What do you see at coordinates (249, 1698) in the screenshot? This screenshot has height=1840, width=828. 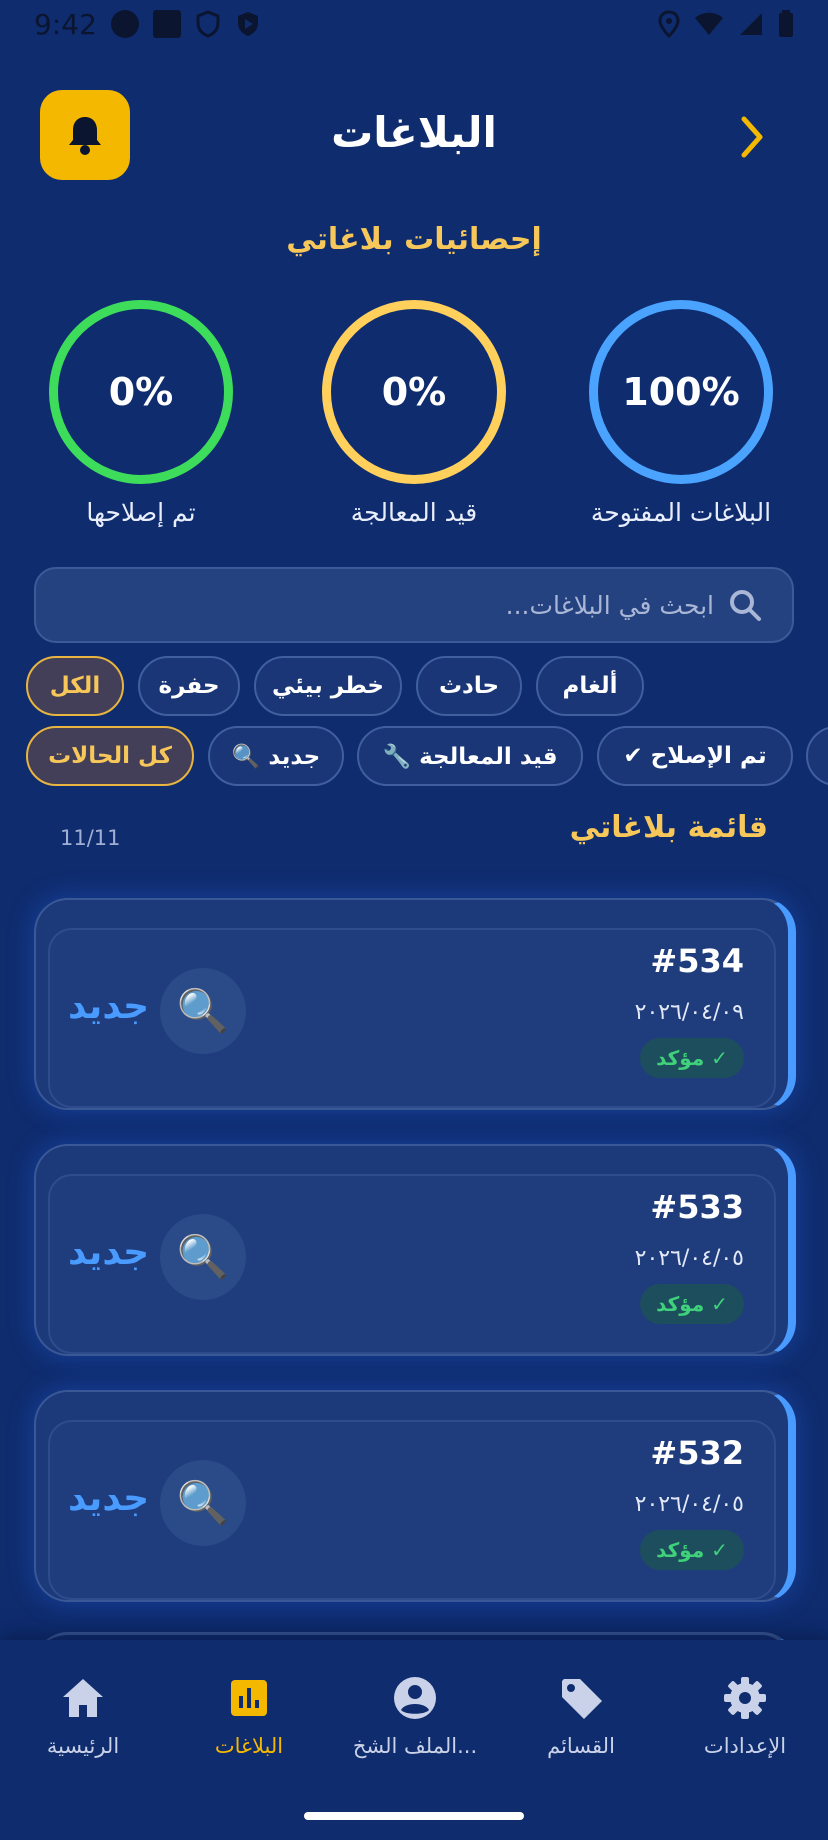 I see `reports-icon` at bounding box center [249, 1698].